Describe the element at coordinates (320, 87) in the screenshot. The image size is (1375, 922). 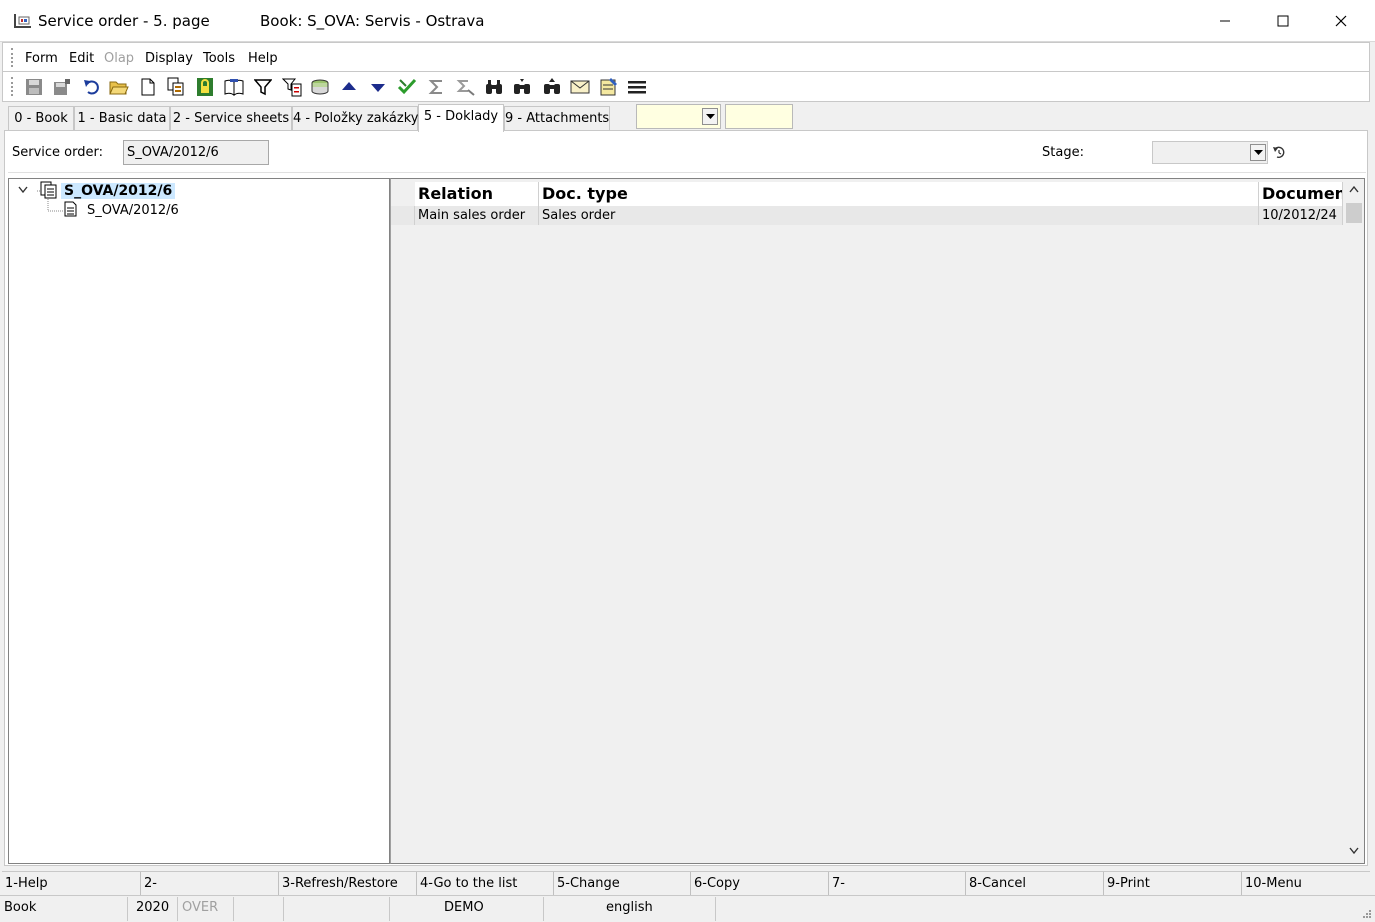
I see `stack-button` at that location.